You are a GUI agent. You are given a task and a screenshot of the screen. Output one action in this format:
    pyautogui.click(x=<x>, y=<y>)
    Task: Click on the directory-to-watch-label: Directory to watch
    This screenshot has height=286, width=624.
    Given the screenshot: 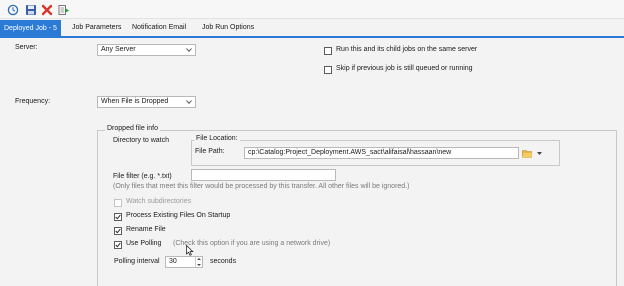 What is the action you would take?
    pyautogui.click(x=141, y=140)
    